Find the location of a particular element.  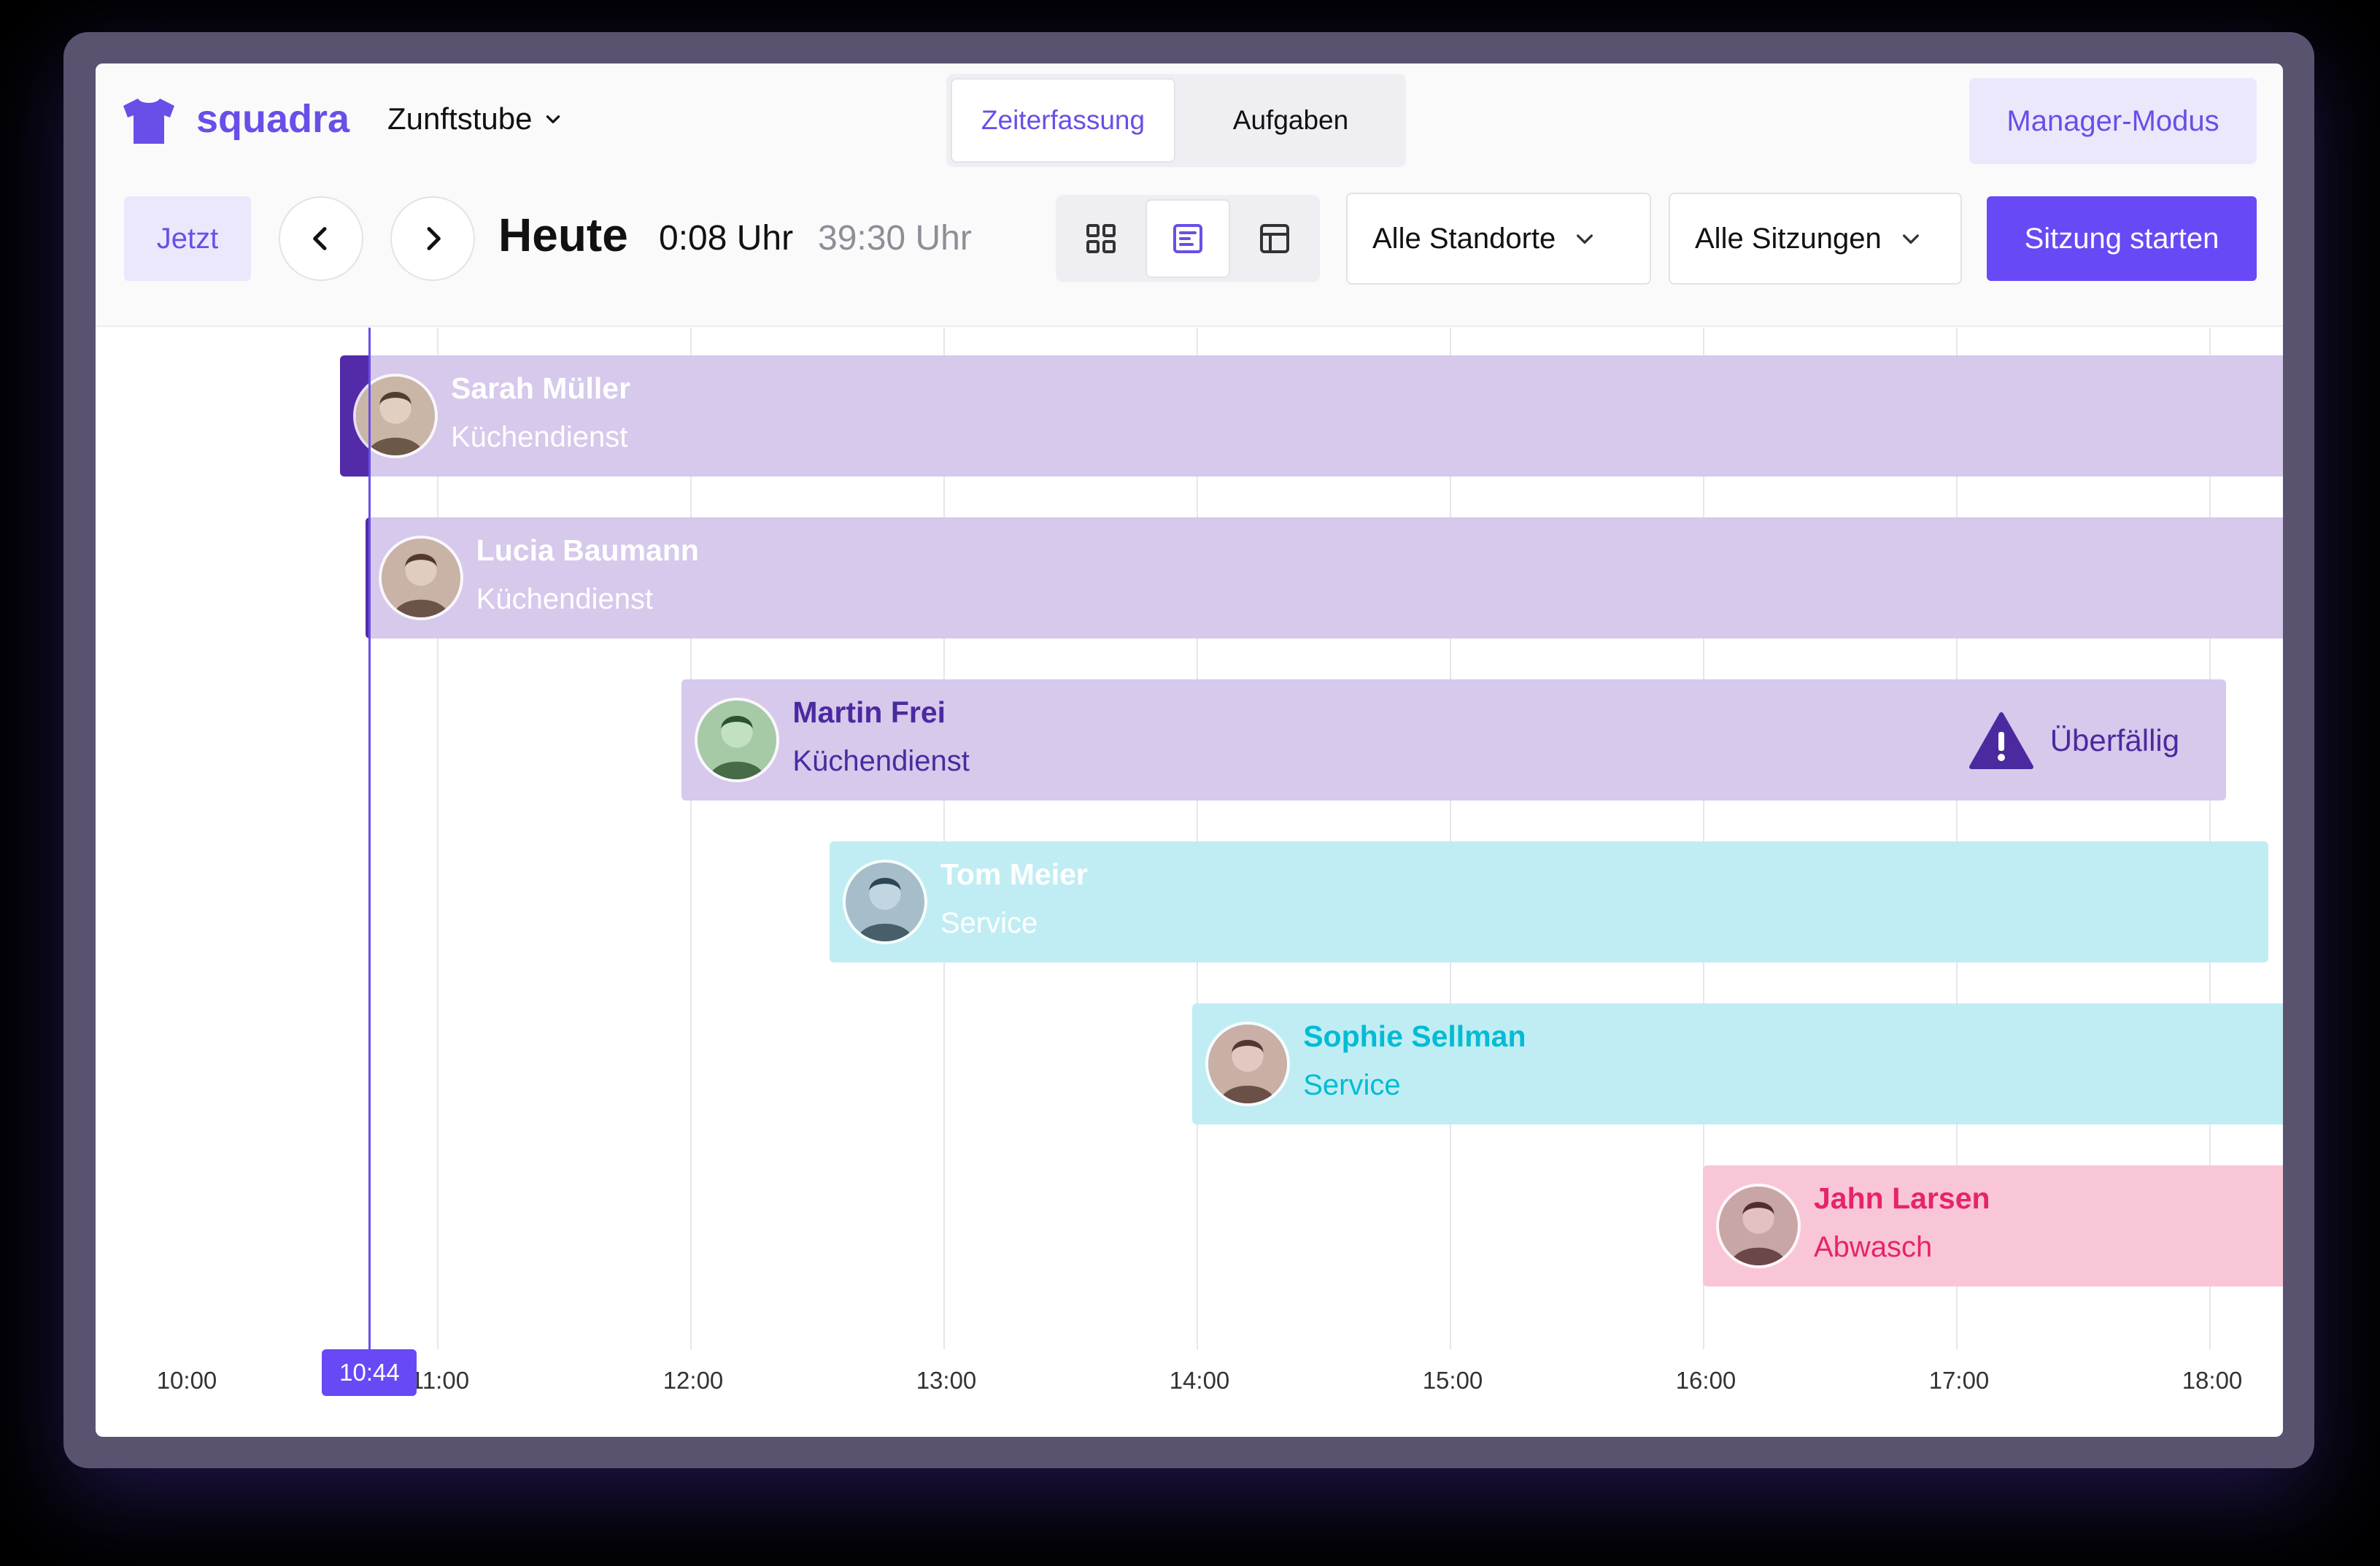

day-label: Heute is located at coordinates (563, 235).